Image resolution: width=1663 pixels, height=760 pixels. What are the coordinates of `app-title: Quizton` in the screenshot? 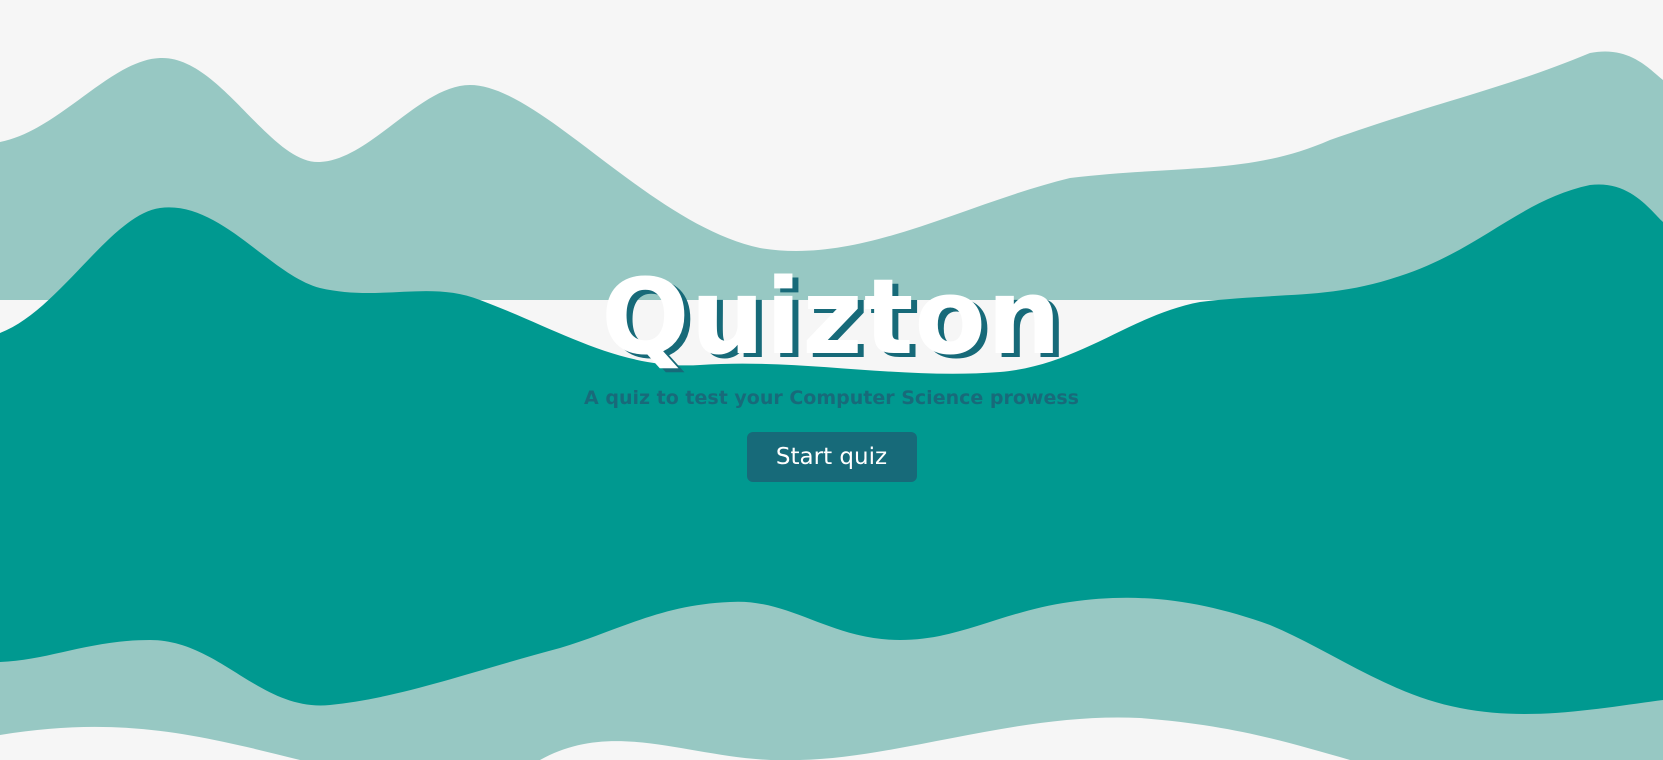 It's located at (831, 317).